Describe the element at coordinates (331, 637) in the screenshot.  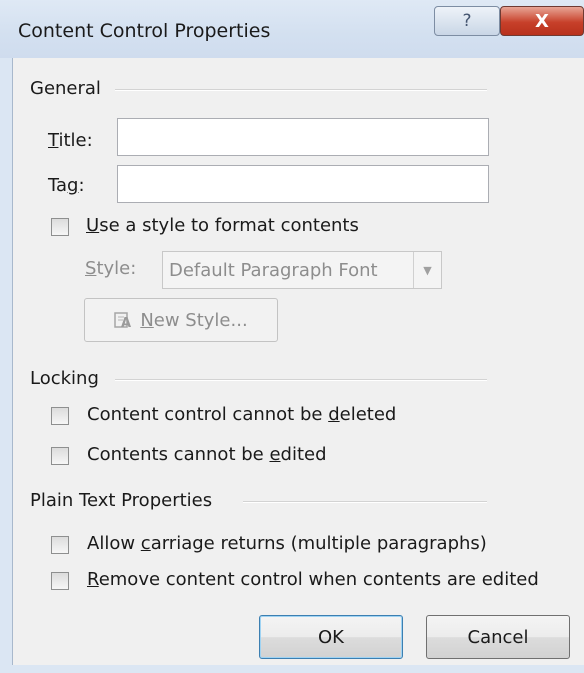
I see `ok-button: OK` at that location.